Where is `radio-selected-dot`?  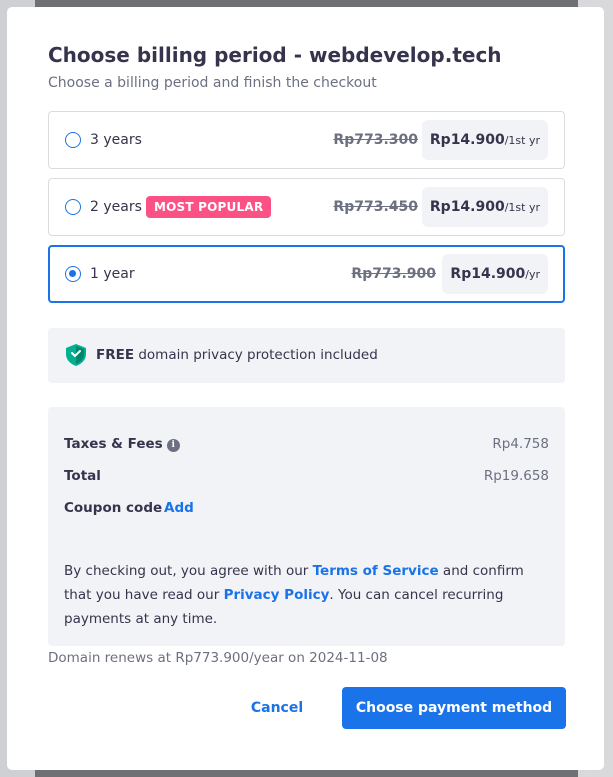
radio-selected-dot is located at coordinates (72, 273).